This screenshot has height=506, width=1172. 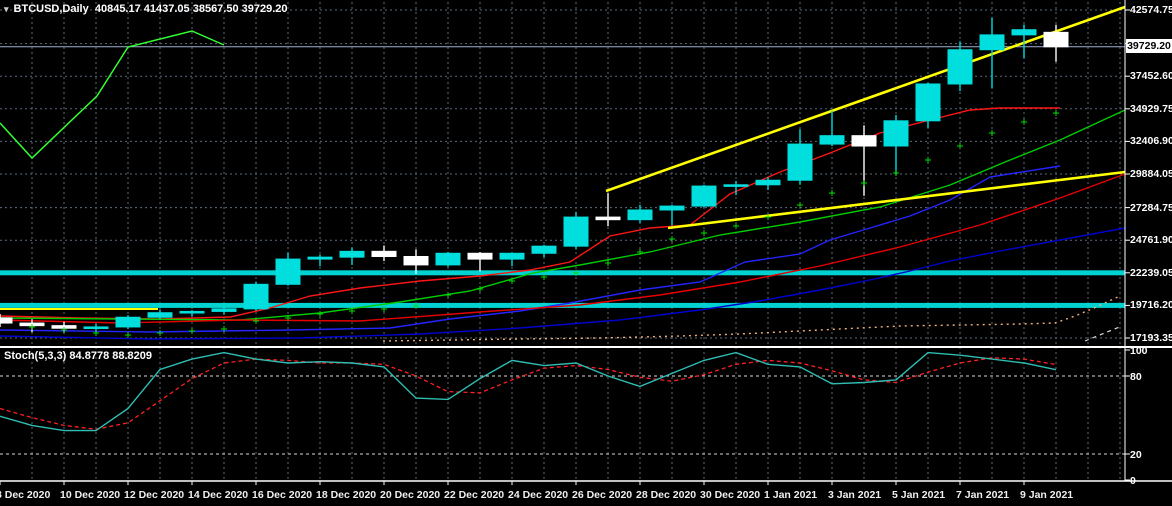 I want to click on stochastic-main-line, so click(x=528, y=391).